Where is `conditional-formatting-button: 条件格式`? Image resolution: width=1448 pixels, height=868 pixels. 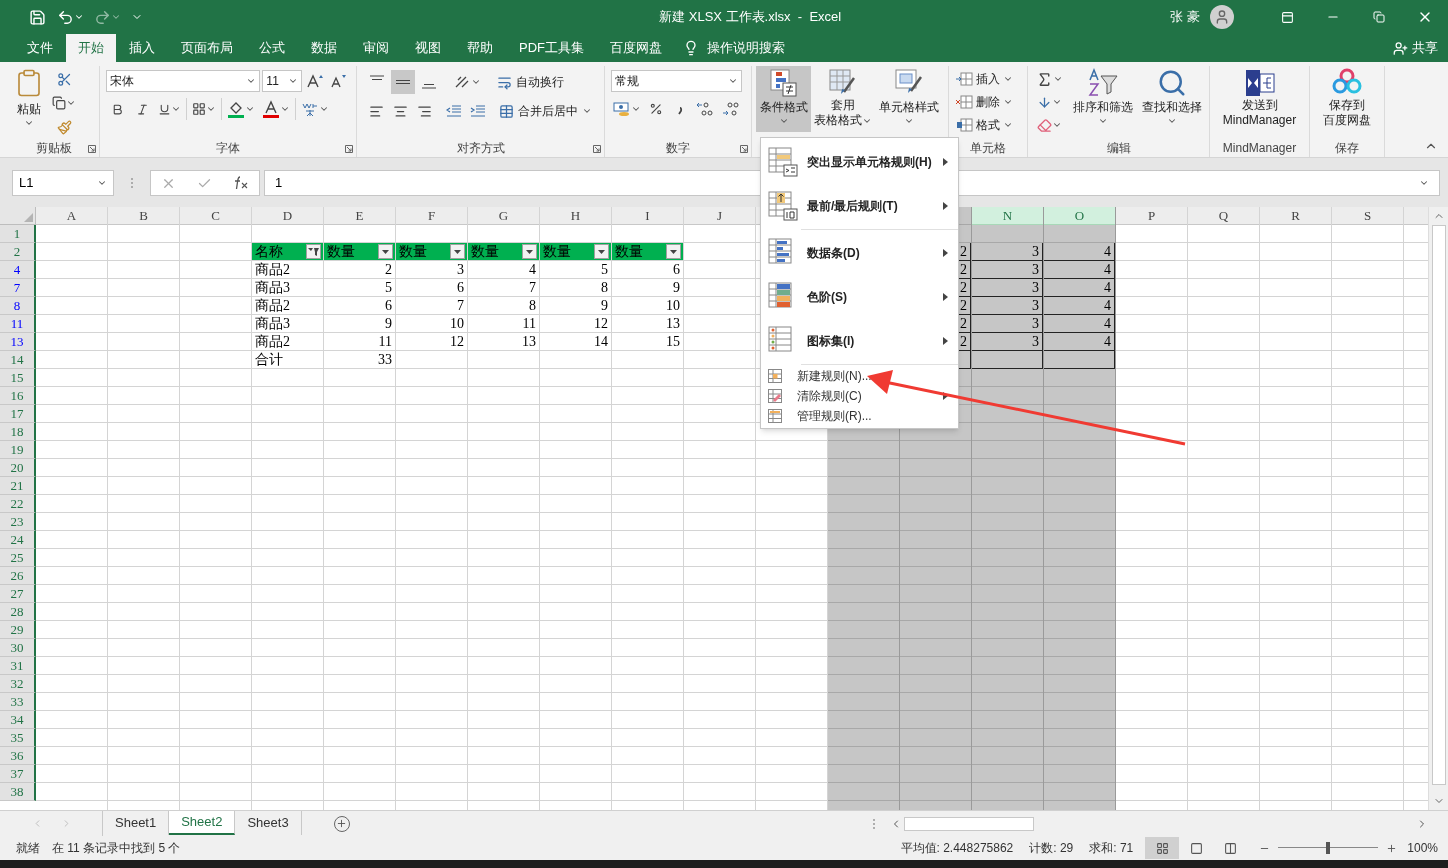
conditional-formatting-button: 条件格式 is located at coordinates (784, 99).